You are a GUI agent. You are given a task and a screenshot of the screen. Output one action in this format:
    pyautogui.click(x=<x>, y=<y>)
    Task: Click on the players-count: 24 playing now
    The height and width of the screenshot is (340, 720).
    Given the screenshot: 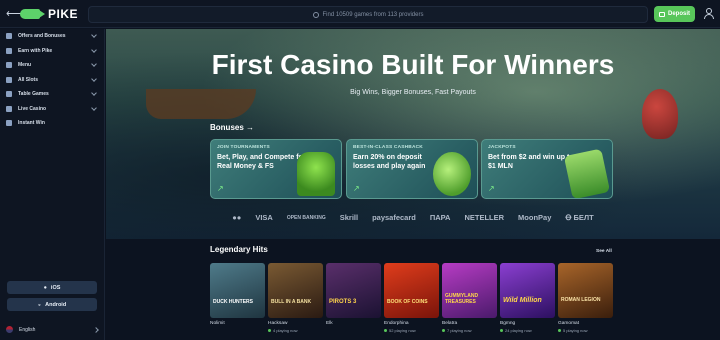 What is the action you would take?
    pyautogui.click(x=516, y=330)
    